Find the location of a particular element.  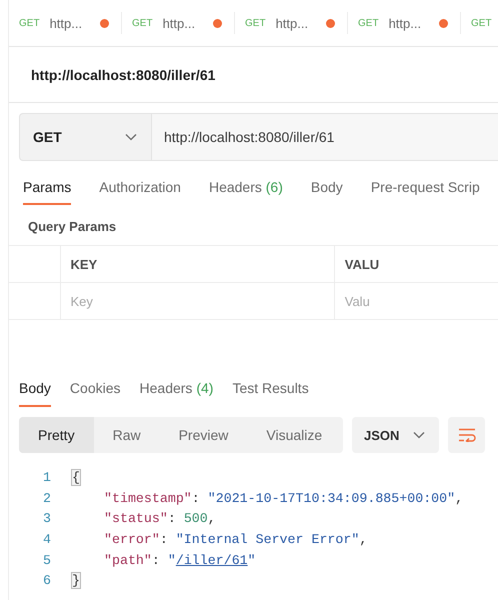

line-number: 6 is located at coordinates (47, 580).